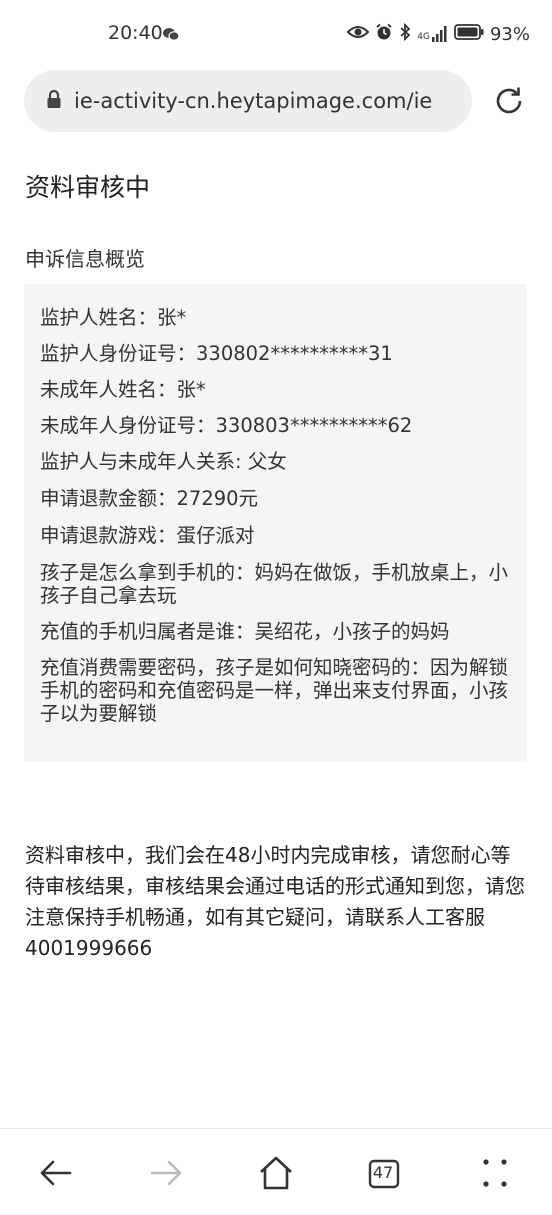 This screenshot has width=552, height=1215. What do you see at coordinates (123, 389) in the screenshot?
I see `minor-name: 未成年人姓名：张*` at bounding box center [123, 389].